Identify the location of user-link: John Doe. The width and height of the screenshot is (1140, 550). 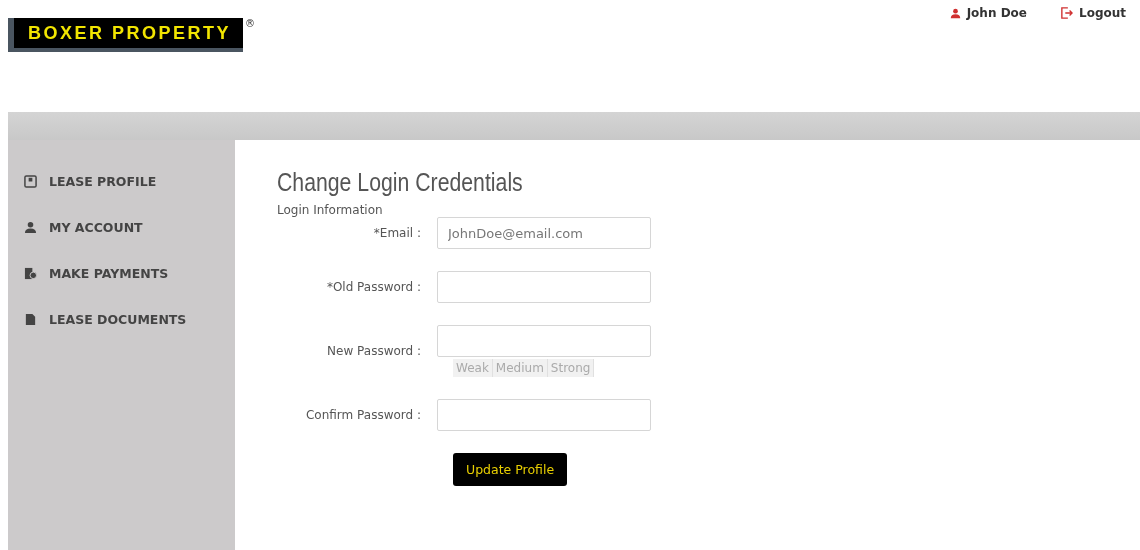
(988, 13).